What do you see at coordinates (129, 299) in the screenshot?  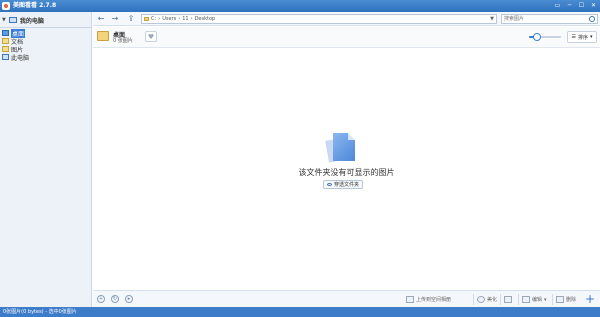 I see `slideshow-circle-icon: ▸` at bounding box center [129, 299].